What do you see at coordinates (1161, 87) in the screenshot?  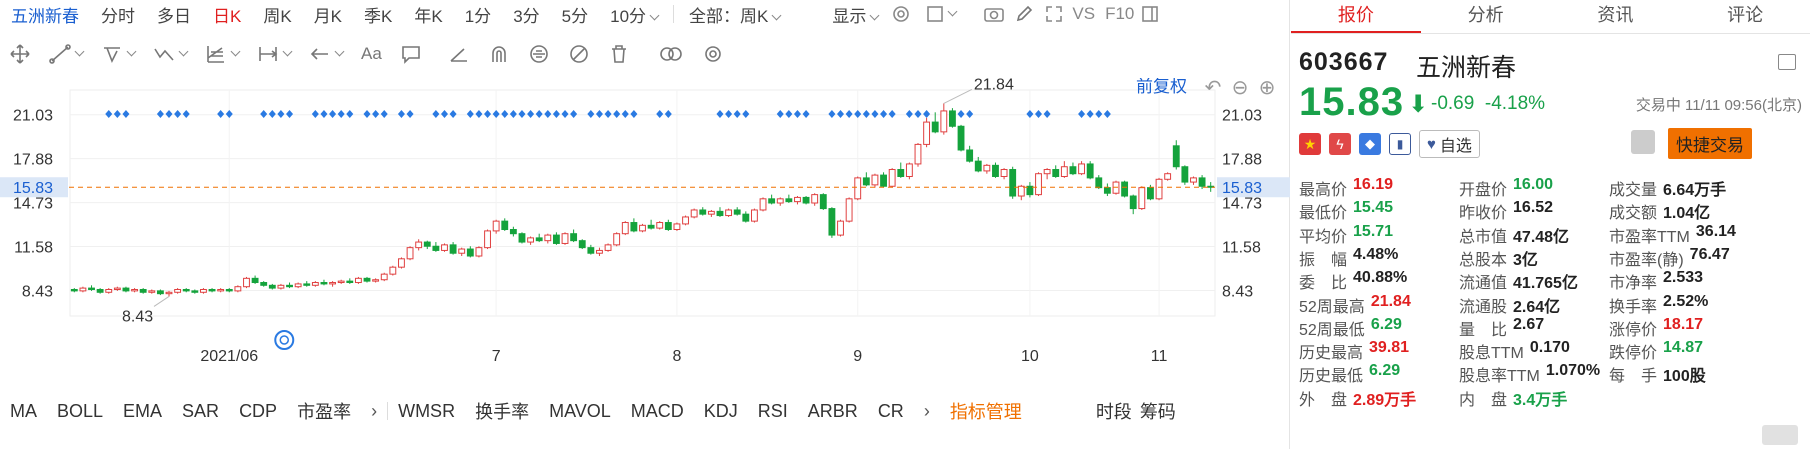 I see `adjust-mode-label: 前复权` at bounding box center [1161, 87].